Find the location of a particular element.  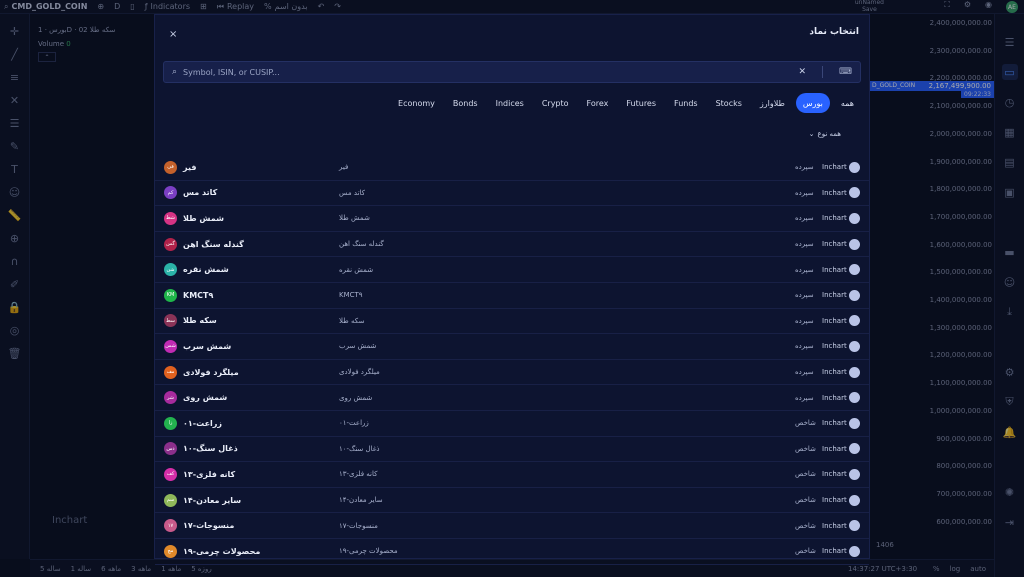

symbol-row: ۱۷ ۱۷-منسوجات منسوجات-۱۷ شاخص Inchart is located at coordinates (512, 526).